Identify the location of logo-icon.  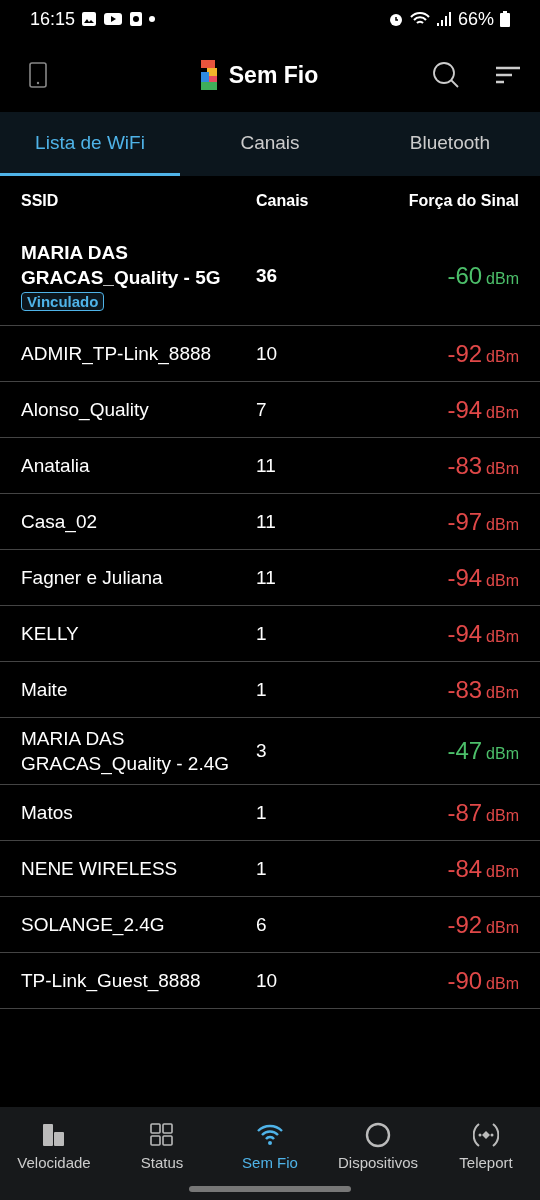
(208, 75).